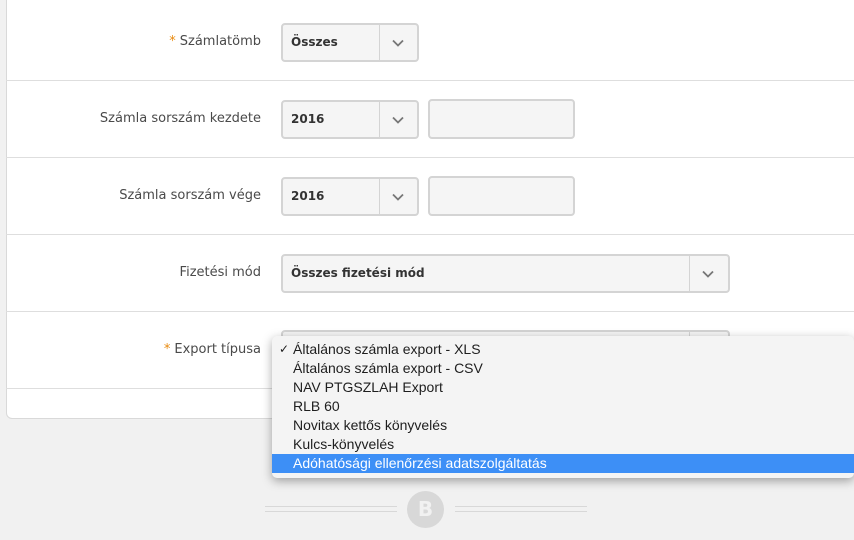 This screenshot has width=854, height=540. I want to click on dropdown-option: Általános számla export - CSV, so click(563, 368).